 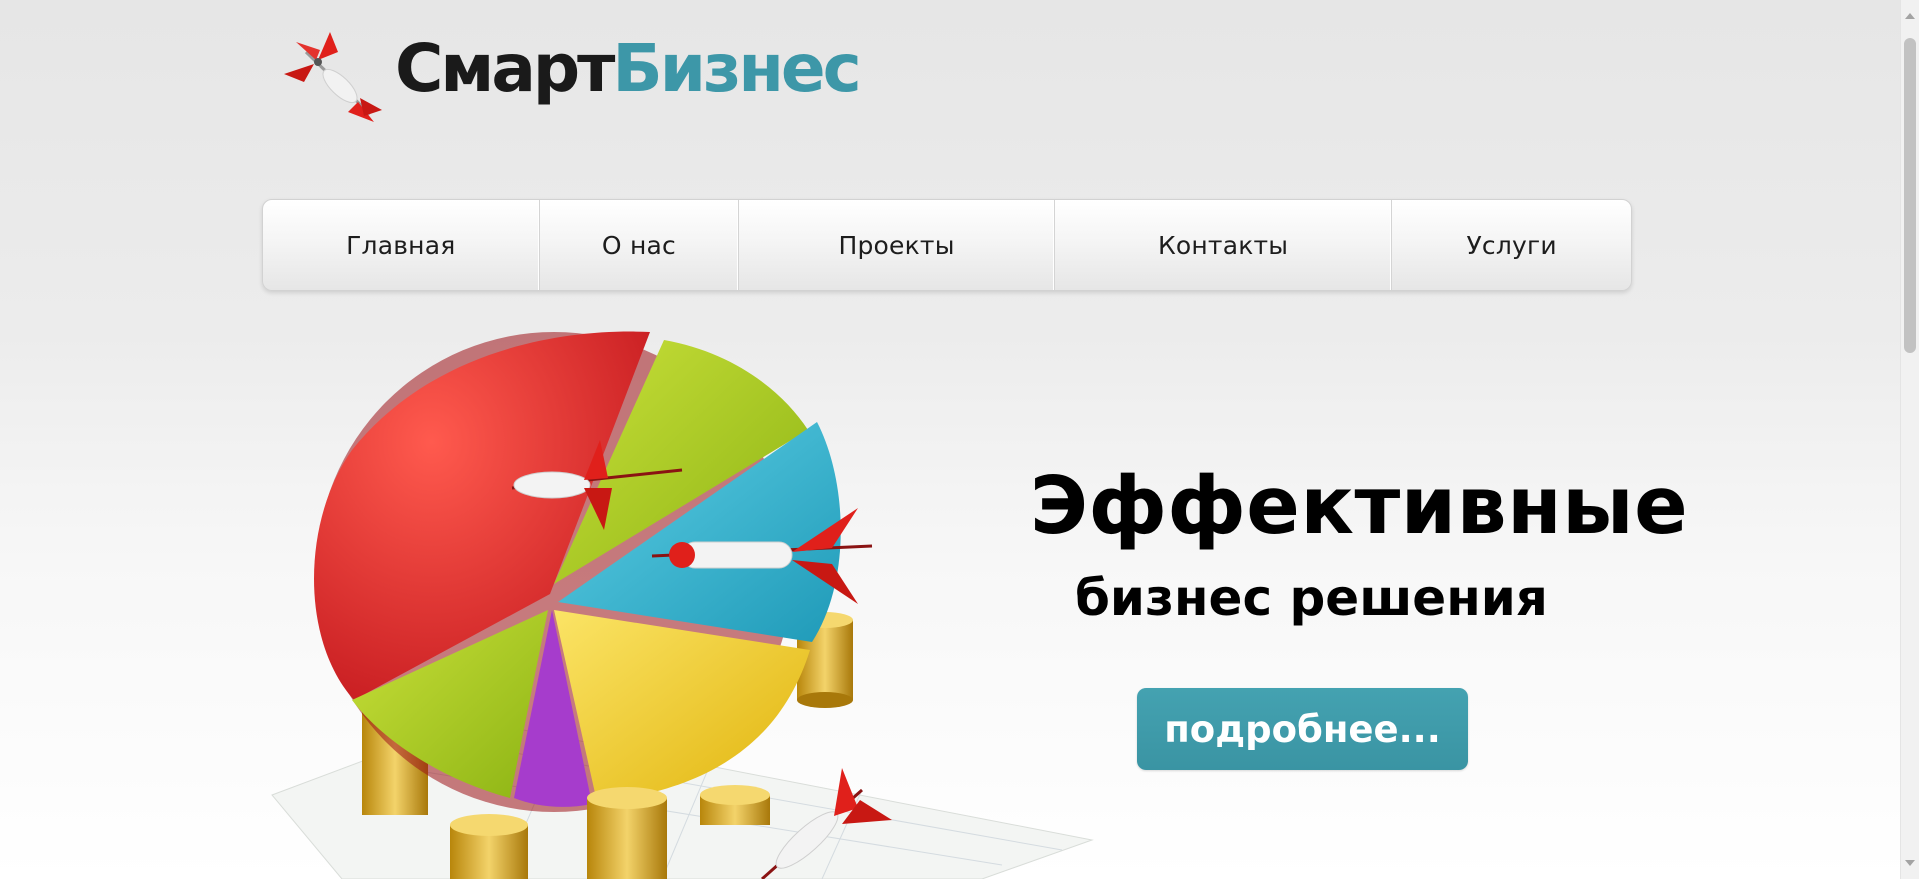 What do you see at coordinates (505, 68) in the screenshot?
I see `logo-text-smart: Смарт` at bounding box center [505, 68].